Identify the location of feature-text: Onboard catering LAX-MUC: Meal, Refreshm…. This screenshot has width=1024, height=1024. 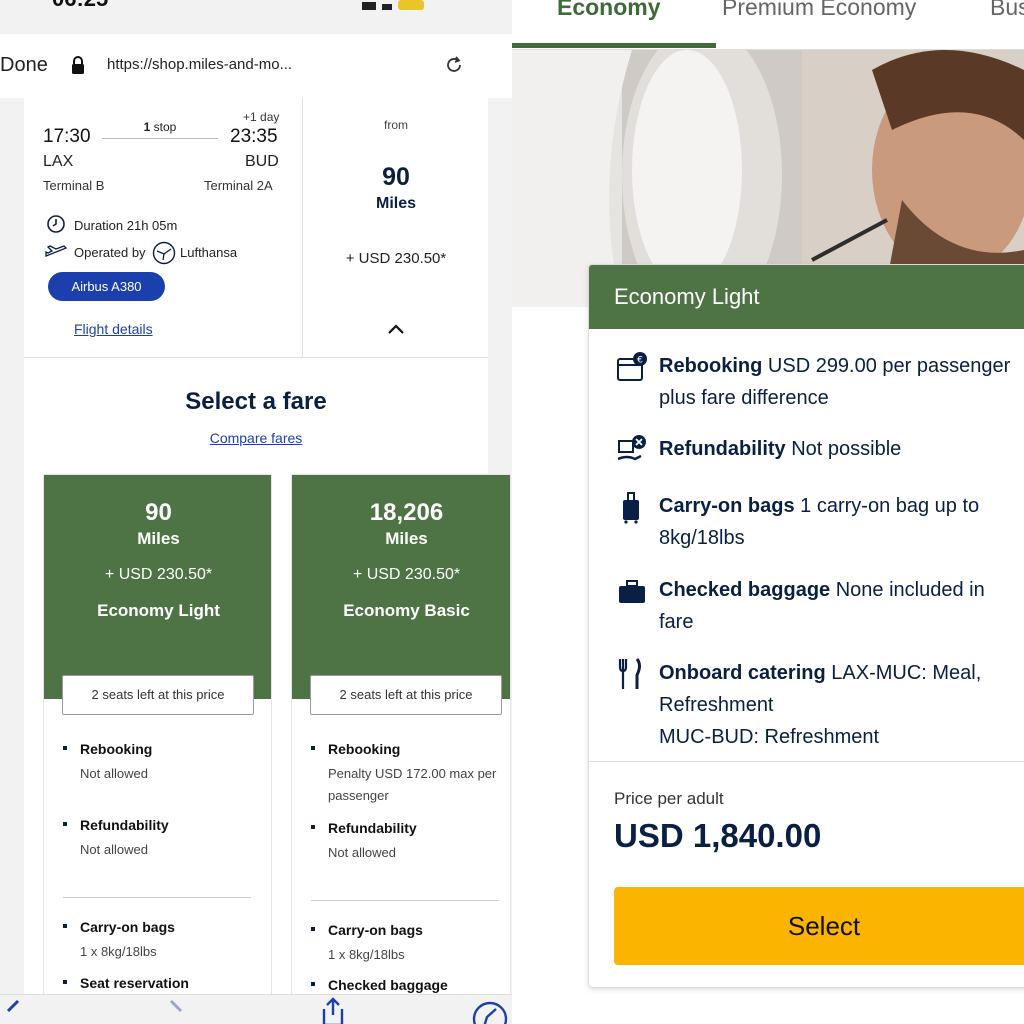
(836, 705).